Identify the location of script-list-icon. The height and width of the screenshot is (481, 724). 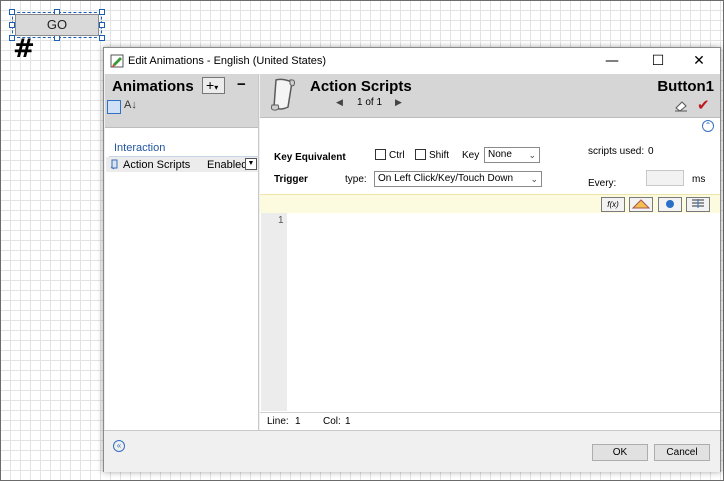
(698, 204).